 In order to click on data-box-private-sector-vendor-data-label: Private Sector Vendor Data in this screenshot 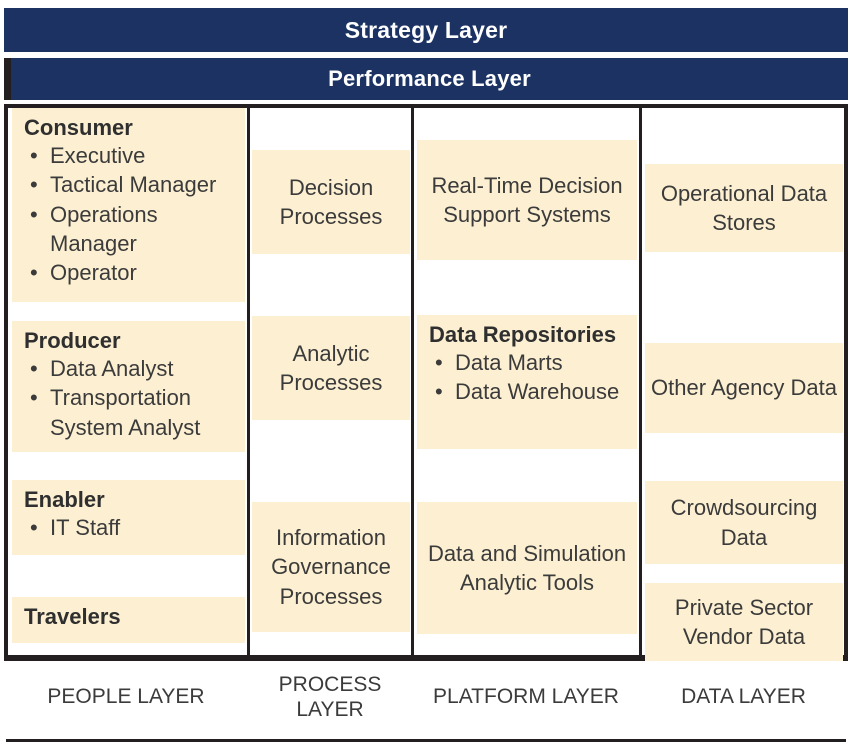, I will do `click(744, 621)`.